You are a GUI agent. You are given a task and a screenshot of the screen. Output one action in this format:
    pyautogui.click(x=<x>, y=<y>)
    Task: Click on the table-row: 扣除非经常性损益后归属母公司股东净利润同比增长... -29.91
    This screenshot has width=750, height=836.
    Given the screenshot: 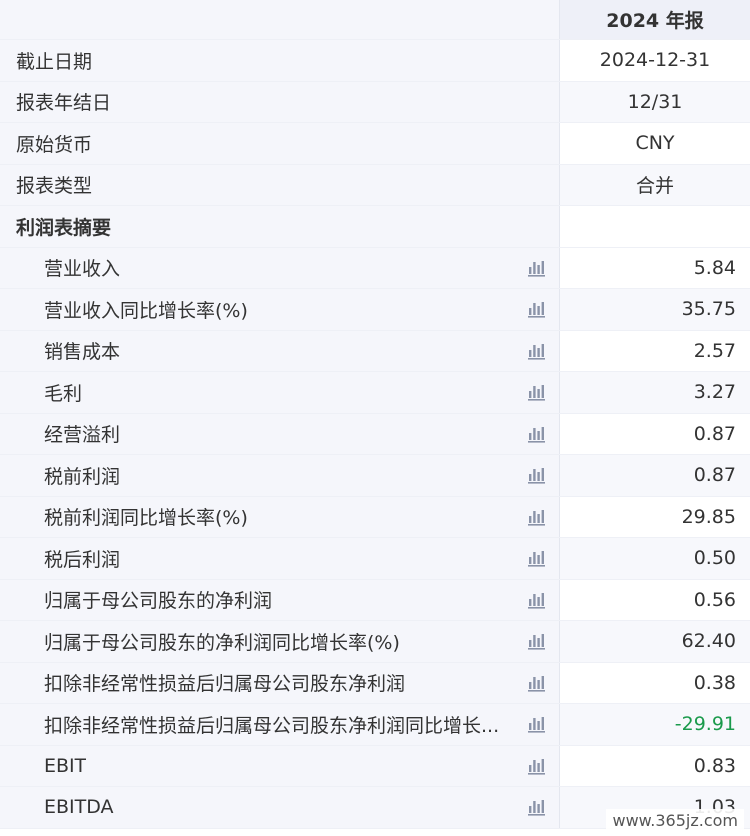 What is the action you would take?
    pyautogui.click(x=375, y=725)
    